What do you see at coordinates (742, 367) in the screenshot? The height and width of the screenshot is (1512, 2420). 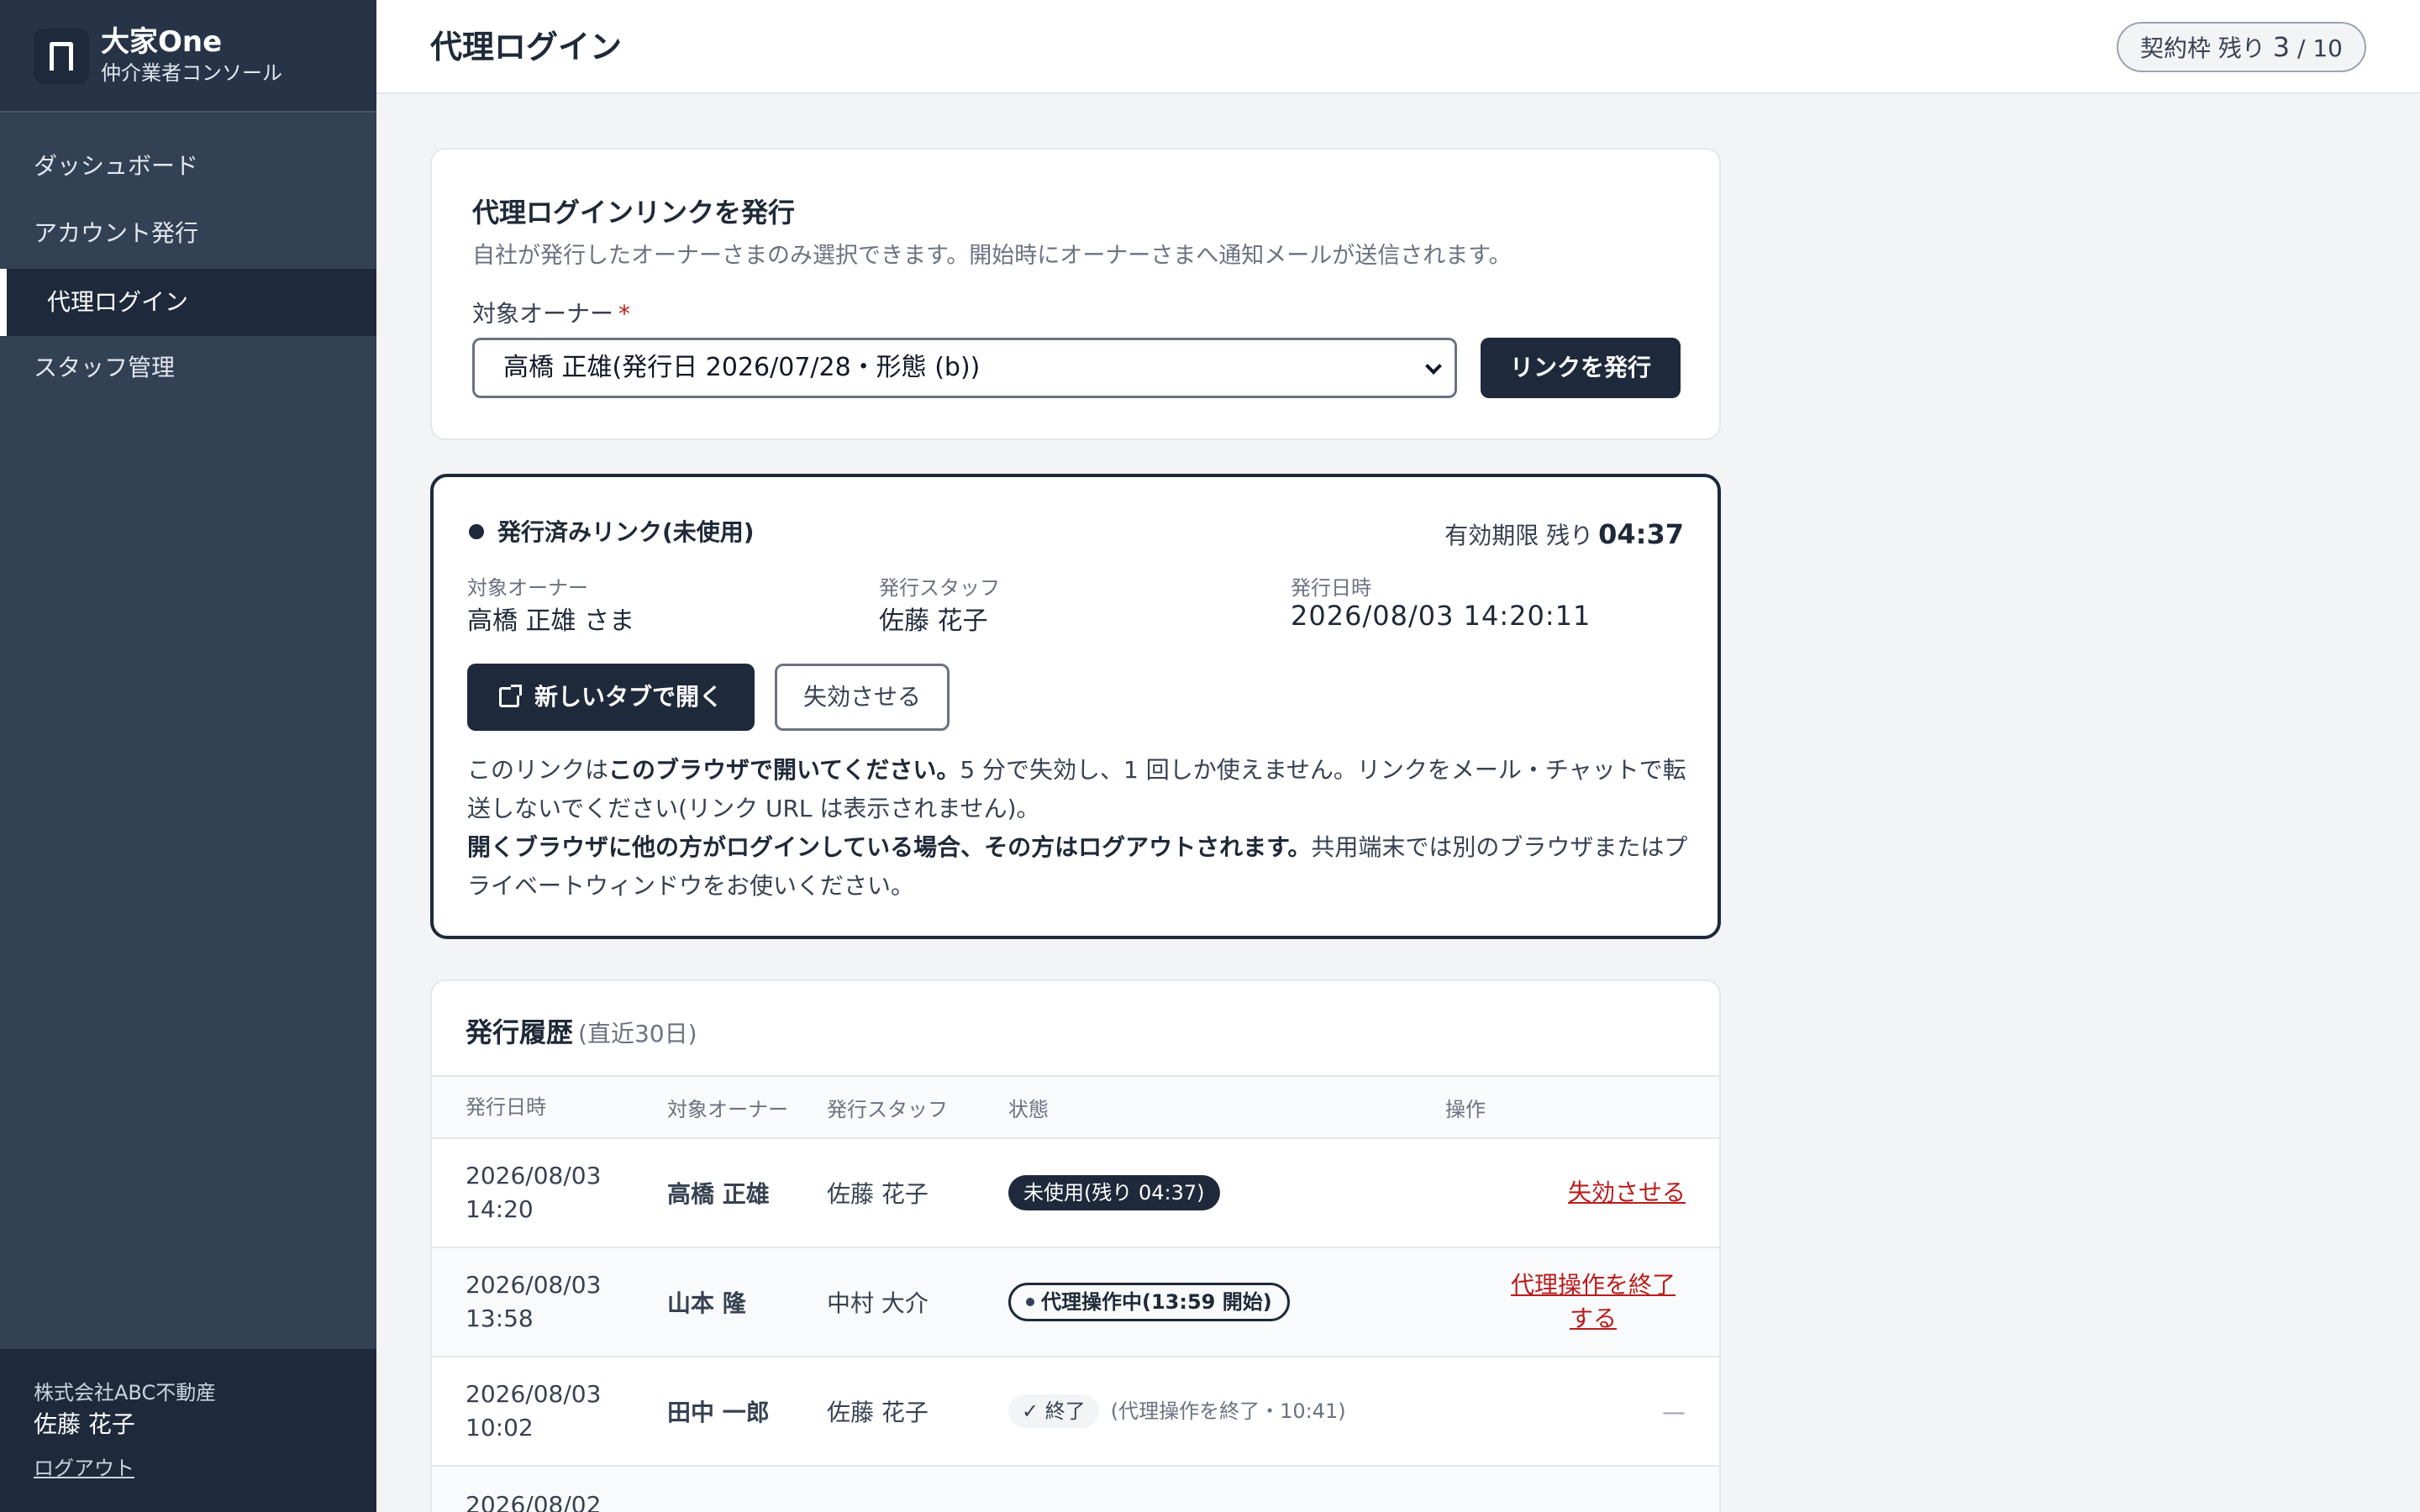 I see `owner-select-value: 高橋 正雄(発行日 2026/07/28・形態 (b))` at bounding box center [742, 367].